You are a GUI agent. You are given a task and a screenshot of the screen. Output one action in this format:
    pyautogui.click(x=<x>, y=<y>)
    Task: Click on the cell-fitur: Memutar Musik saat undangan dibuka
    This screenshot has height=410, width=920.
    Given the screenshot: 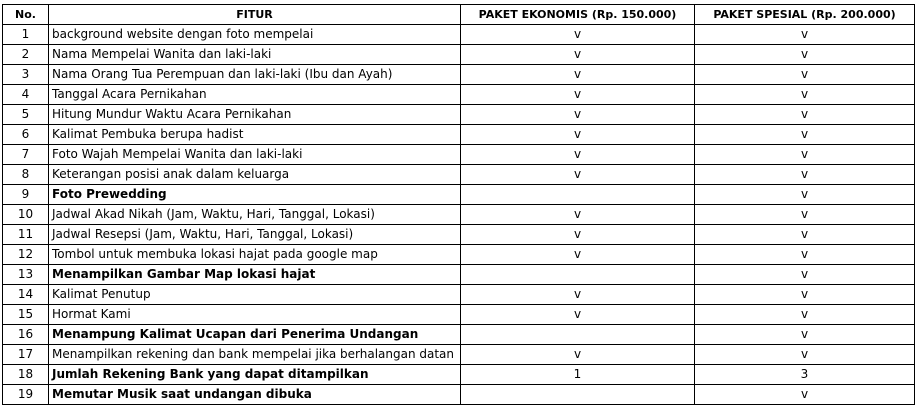 What is the action you would take?
    pyautogui.click(x=254, y=394)
    